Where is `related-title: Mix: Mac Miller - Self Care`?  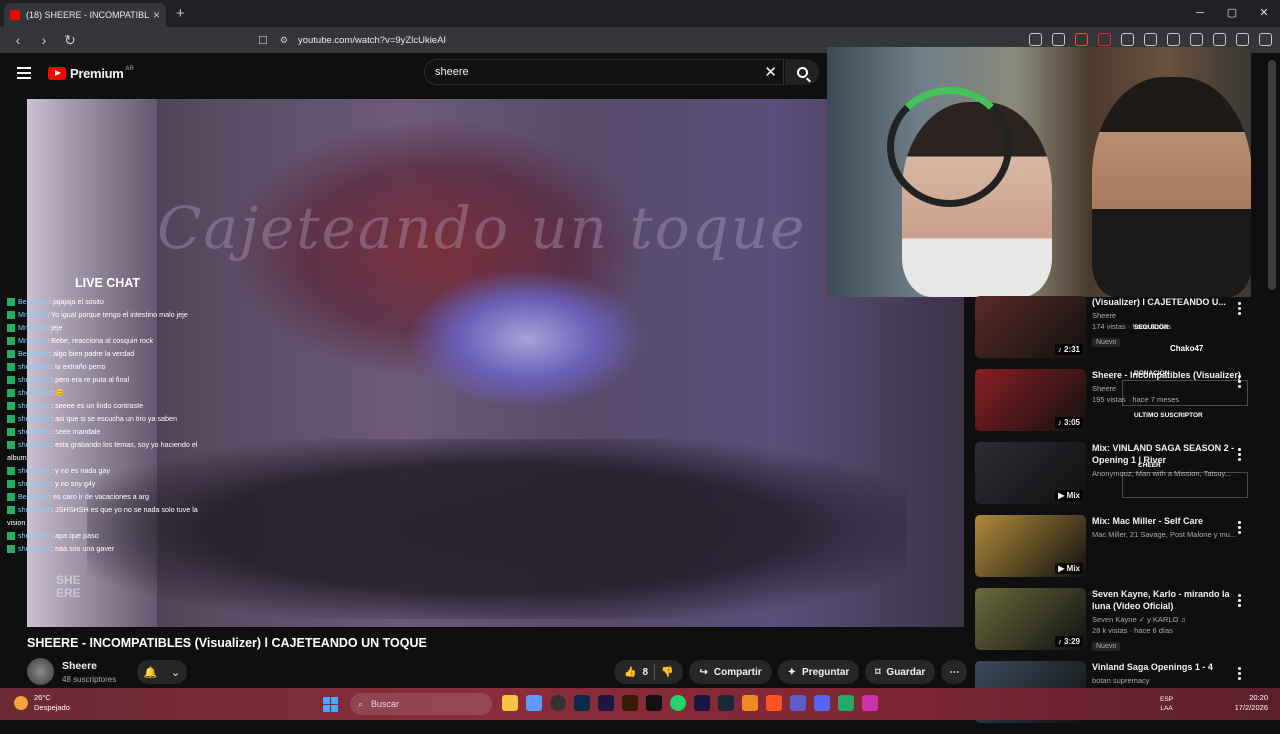 related-title: Mix: Mac Miller - Self Care is located at coordinates (1167, 521).